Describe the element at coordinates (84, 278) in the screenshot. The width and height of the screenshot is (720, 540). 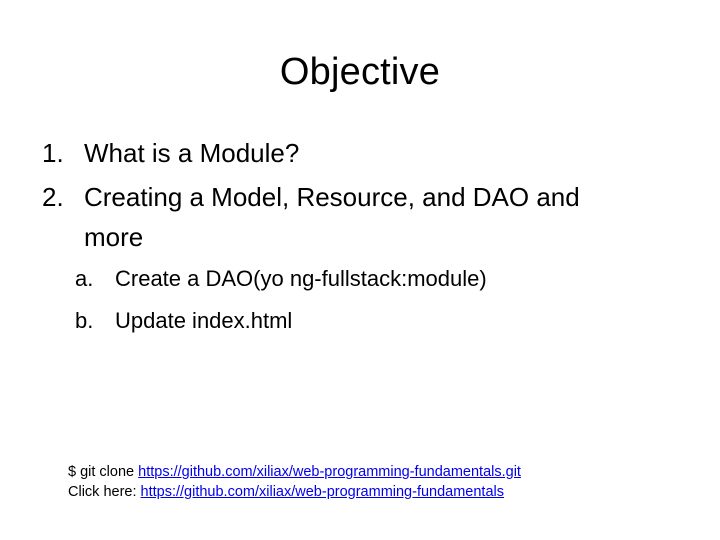
I see `sublist-item-letter: a.` at that location.